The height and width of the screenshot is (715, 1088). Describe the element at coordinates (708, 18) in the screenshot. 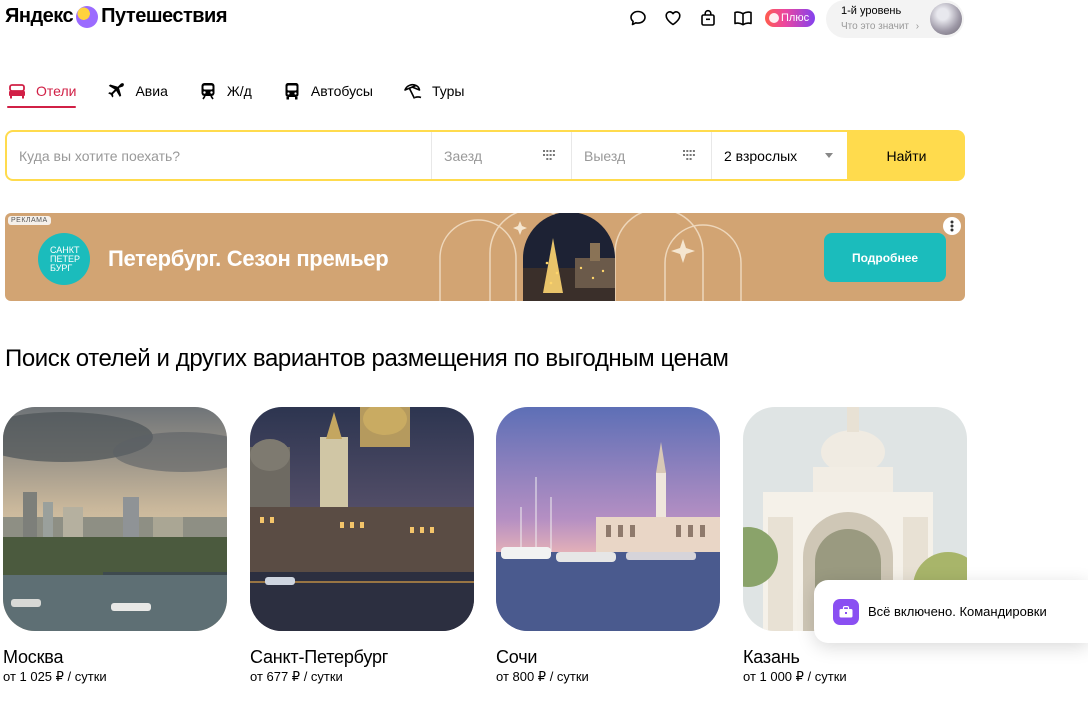

I see `bag-icon` at that location.